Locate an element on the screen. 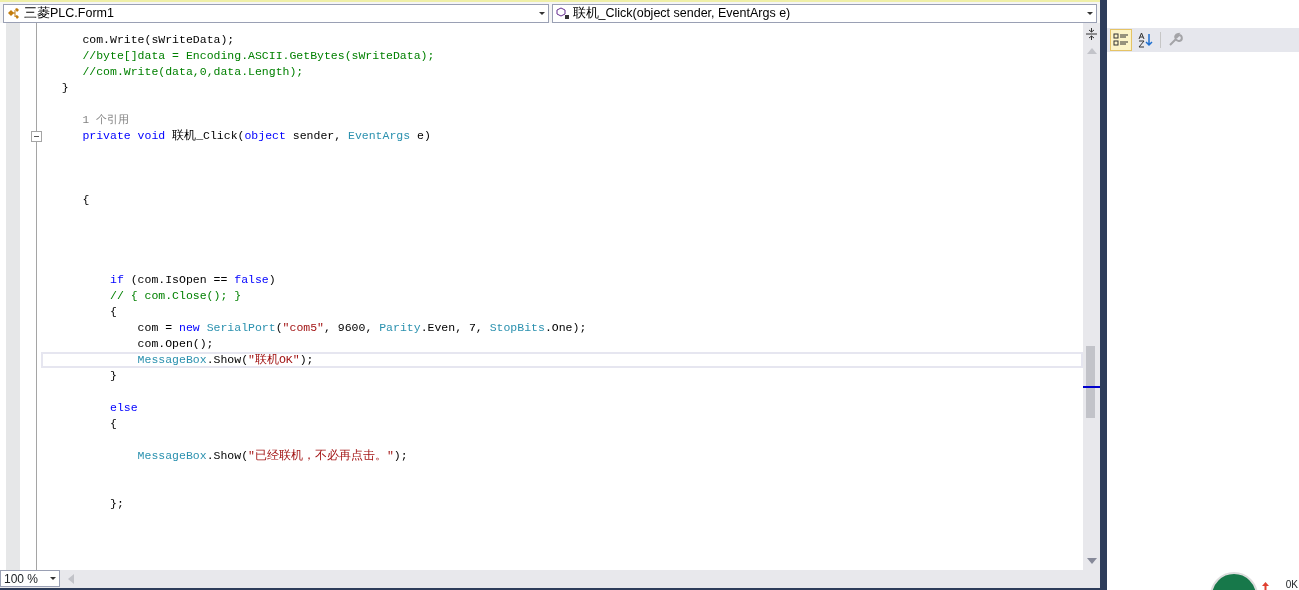 This screenshot has height=590, width=1299. code-comment: //com.Write(data,0,data.Length); is located at coordinates (193, 72).